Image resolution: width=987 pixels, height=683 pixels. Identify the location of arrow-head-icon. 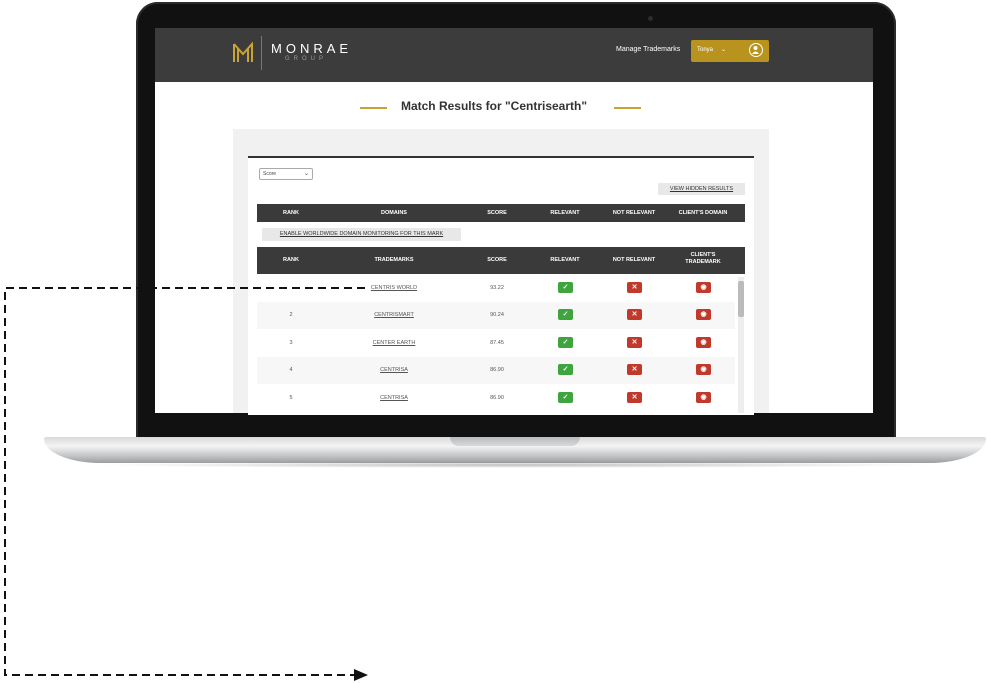
(361, 675).